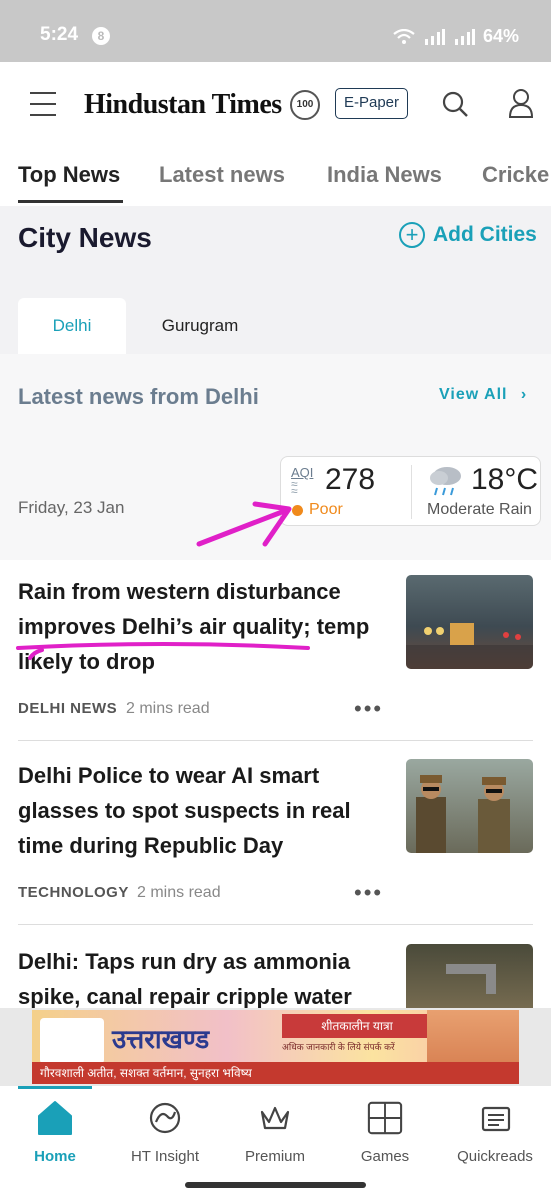 The image size is (551, 1200). I want to click on view-all-link: View All ›, so click(483, 395).